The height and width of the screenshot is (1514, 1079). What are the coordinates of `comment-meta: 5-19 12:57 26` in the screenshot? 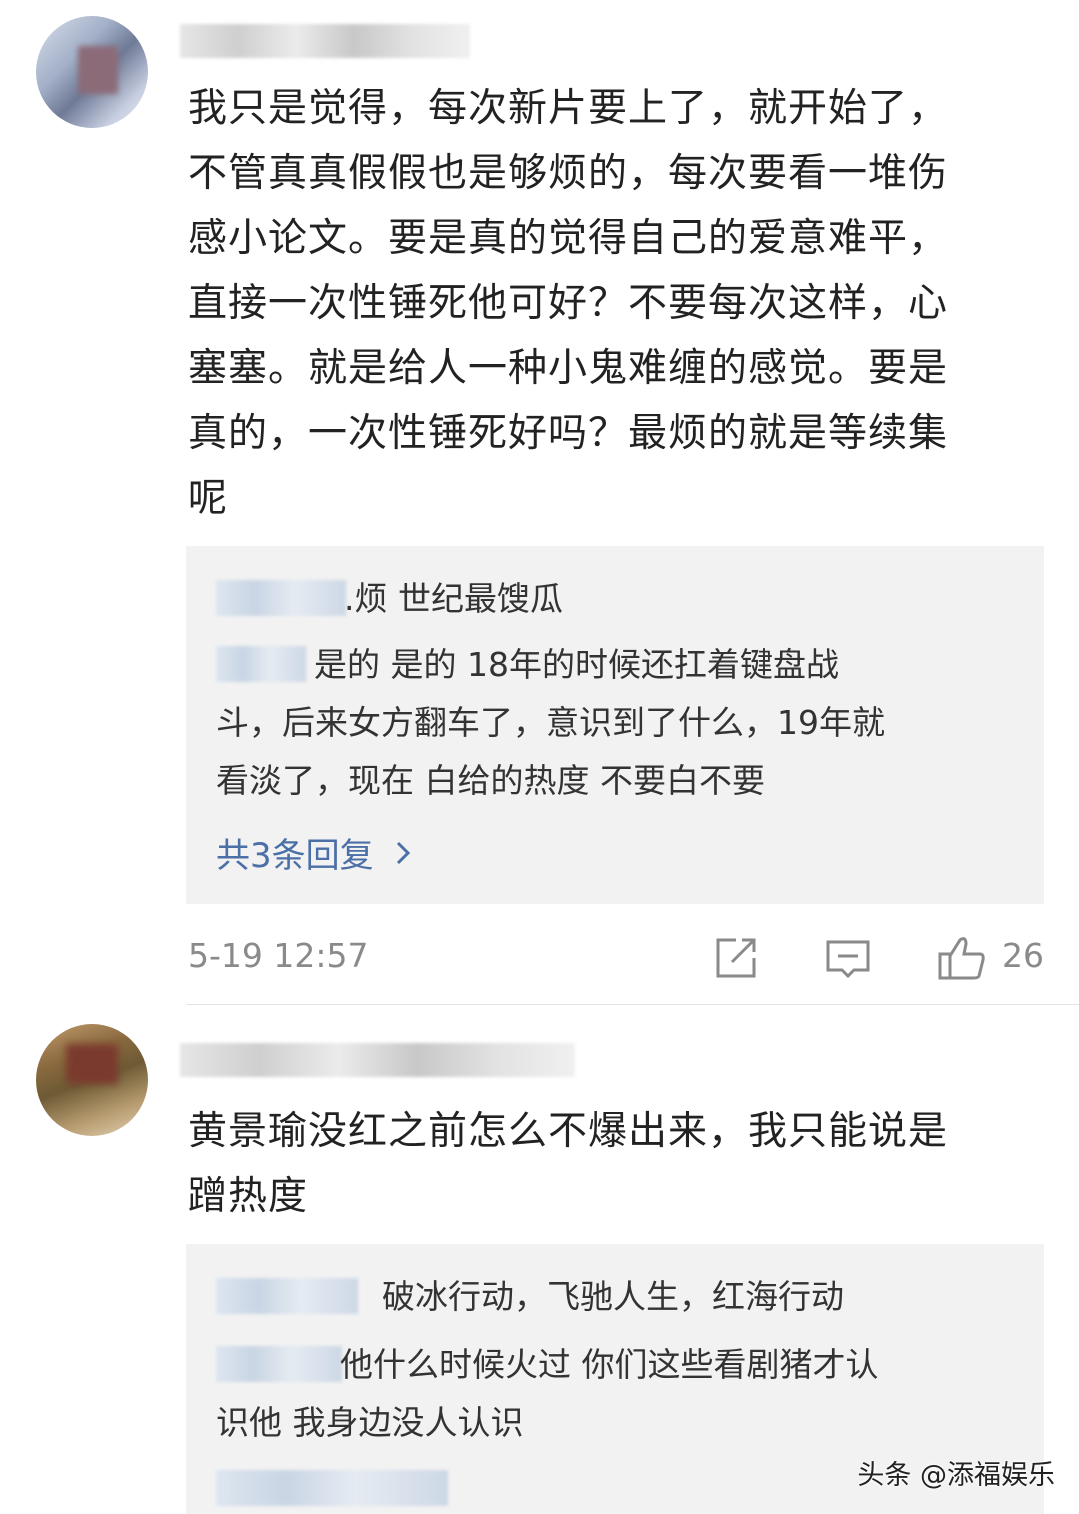 It's located at (616, 958).